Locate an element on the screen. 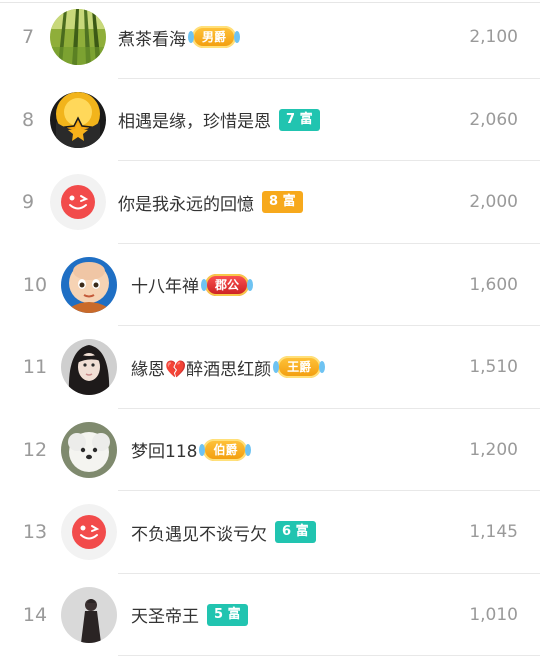 The height and width of the screenshot is (656, 540). badge-label: 男爵 is located at coordinates (214, 37).